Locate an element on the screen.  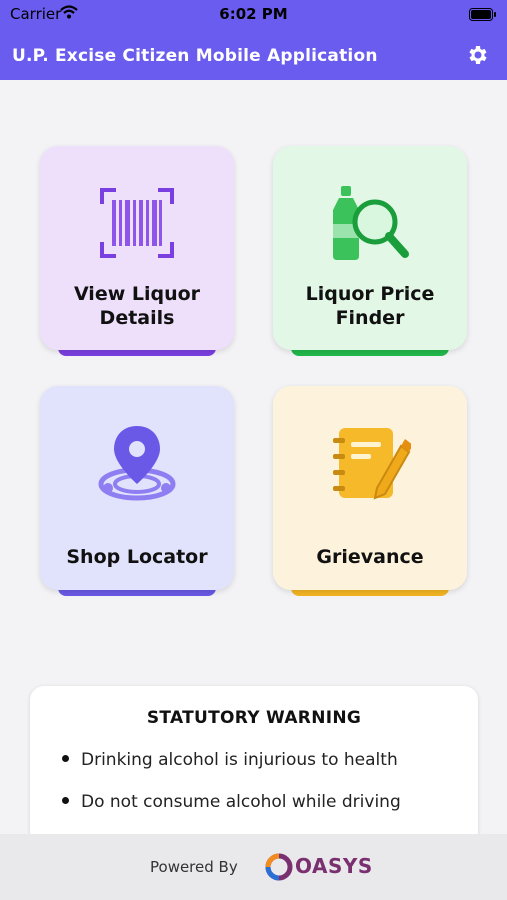
tile-label: Liquor Price Finder is located at coordinates (370, 306).